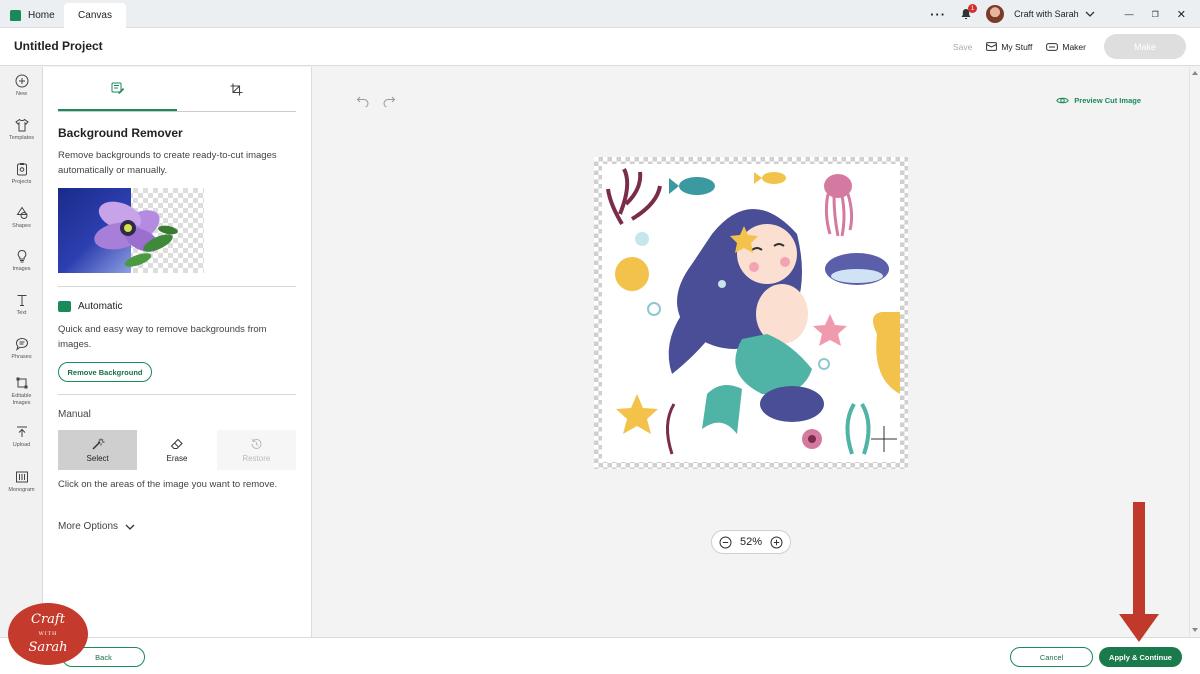 Image resolution: width=1200 pixels, height=674 pixels. What do you see at coordinates (88, 526) in the screenshot?
I see `more-options-label: More Options` at bounding box center [88, 526].